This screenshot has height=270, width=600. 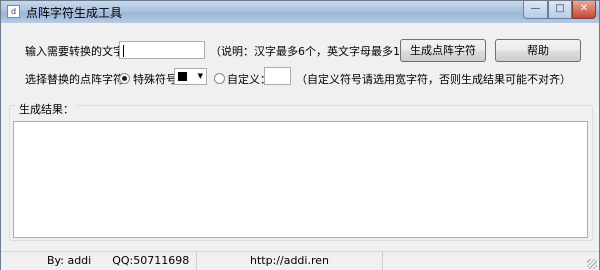 I want to click on help-button: 帮助, so click(x=538, y=50).